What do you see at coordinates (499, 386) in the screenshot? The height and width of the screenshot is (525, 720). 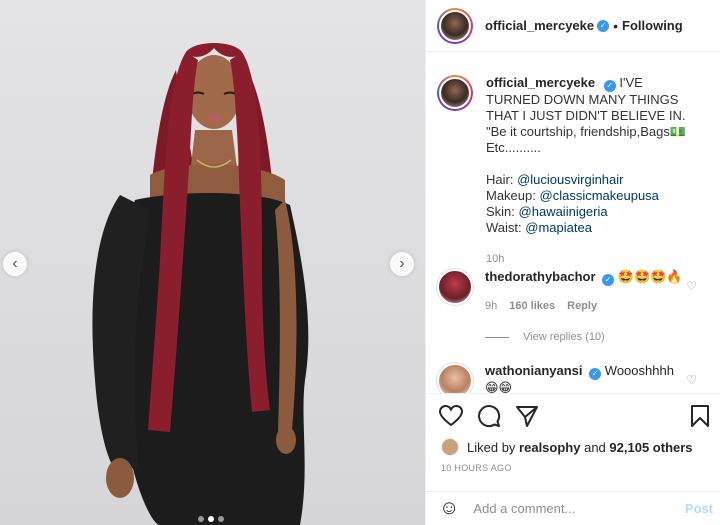 I see `comment-emoji-line: 😁😁` at bounding box center [499, 386].